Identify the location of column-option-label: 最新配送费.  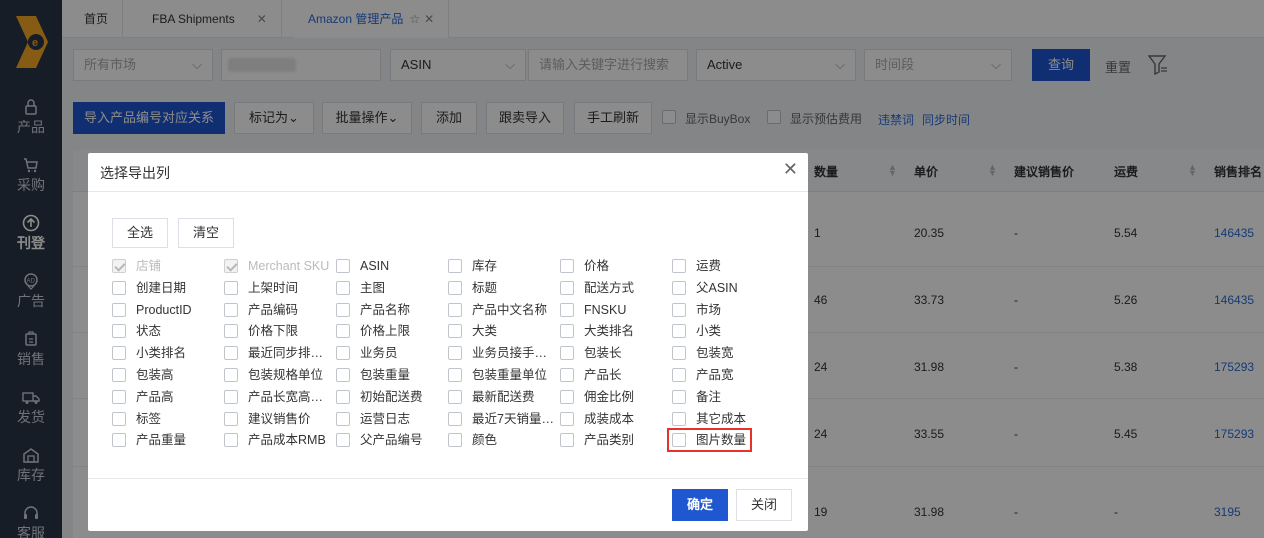
(503, 396).